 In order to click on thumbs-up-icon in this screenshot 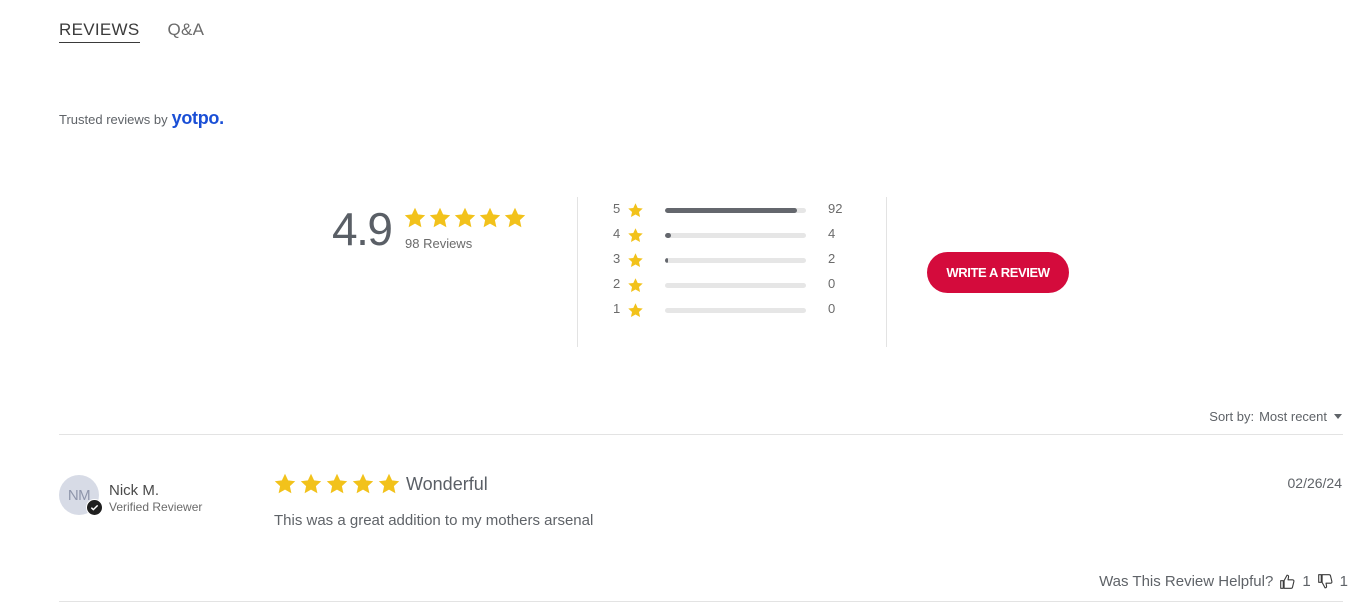, I will do `click(1287, 581)`.